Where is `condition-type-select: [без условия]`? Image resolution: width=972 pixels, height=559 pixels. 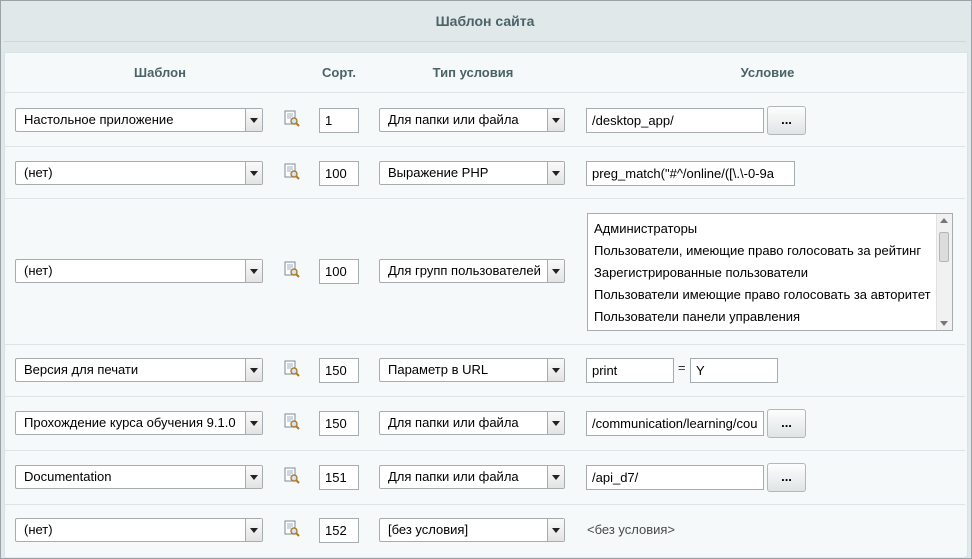 condition-type-select: [без условия] is located at coordinates (472, 530).